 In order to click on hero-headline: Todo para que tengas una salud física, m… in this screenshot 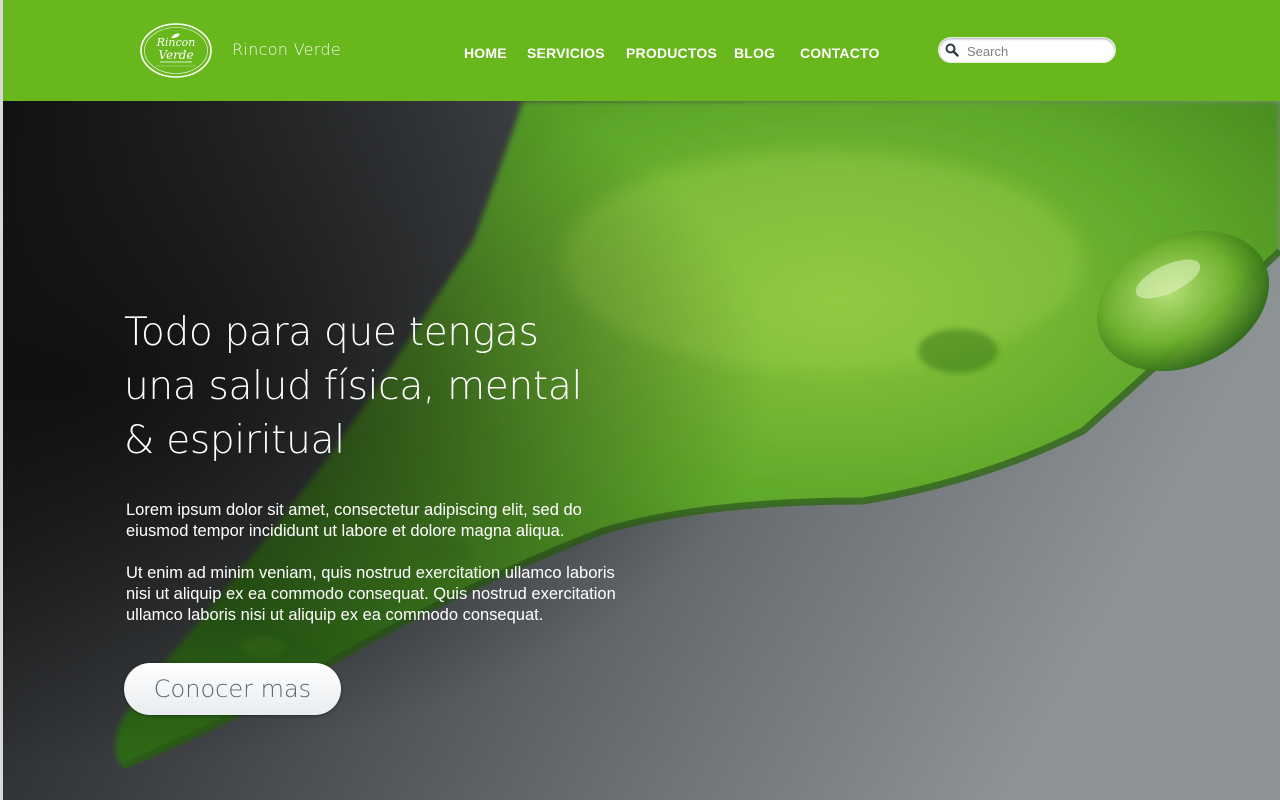, I will do `click(384, 387)`.